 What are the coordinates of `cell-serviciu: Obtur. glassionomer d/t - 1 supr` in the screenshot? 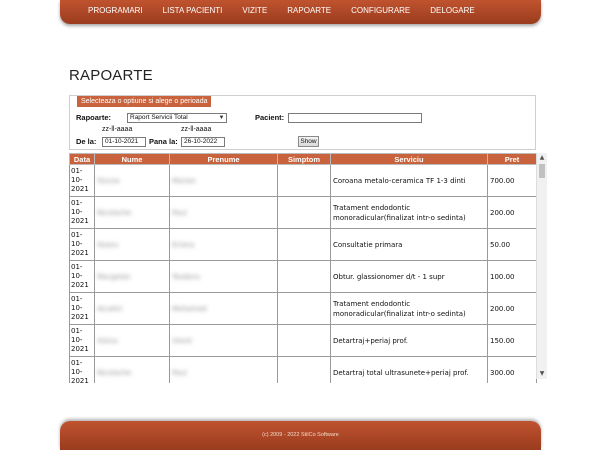 It's located at (409, 276).